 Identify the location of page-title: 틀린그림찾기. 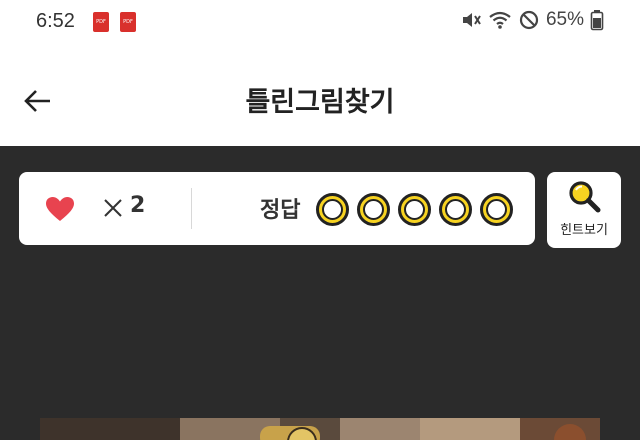
(320, 102).